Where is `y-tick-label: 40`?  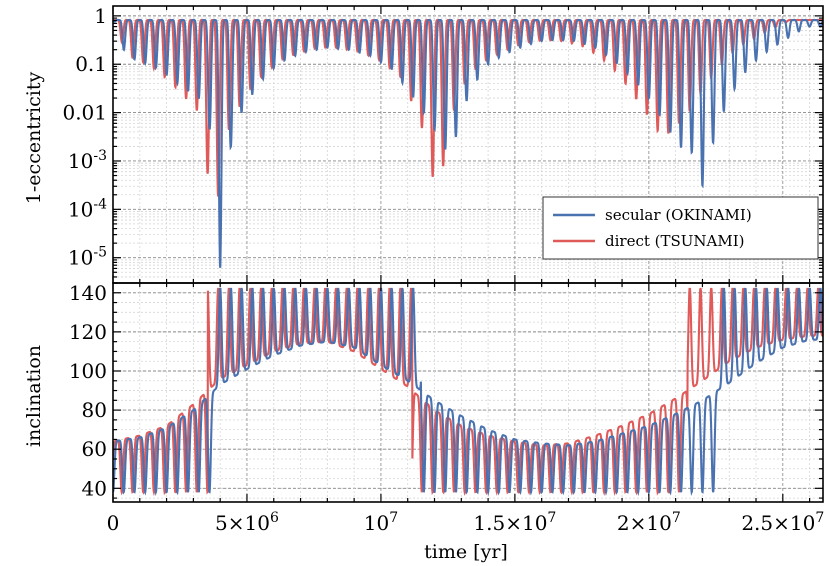
y-tick-label: 40 is located at coordinates (94, 488).